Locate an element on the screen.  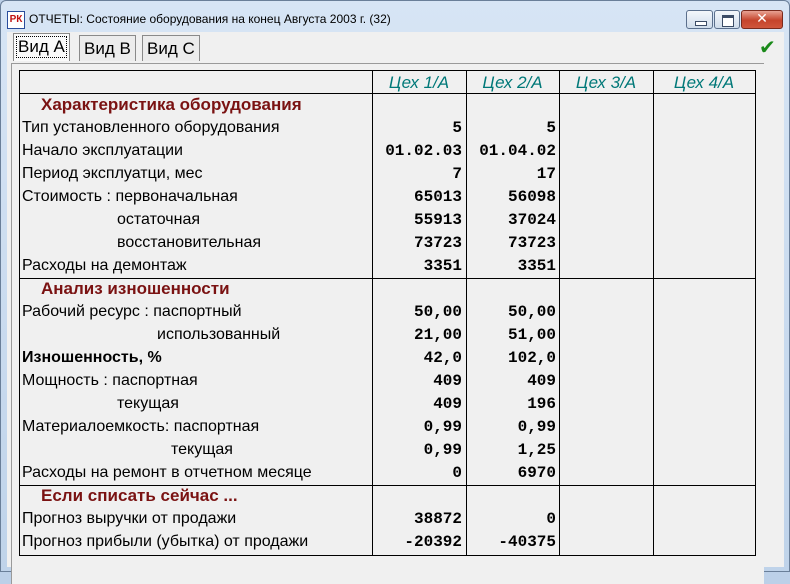
table-row: текущая 409 196 is located at coordinates (387, 404).